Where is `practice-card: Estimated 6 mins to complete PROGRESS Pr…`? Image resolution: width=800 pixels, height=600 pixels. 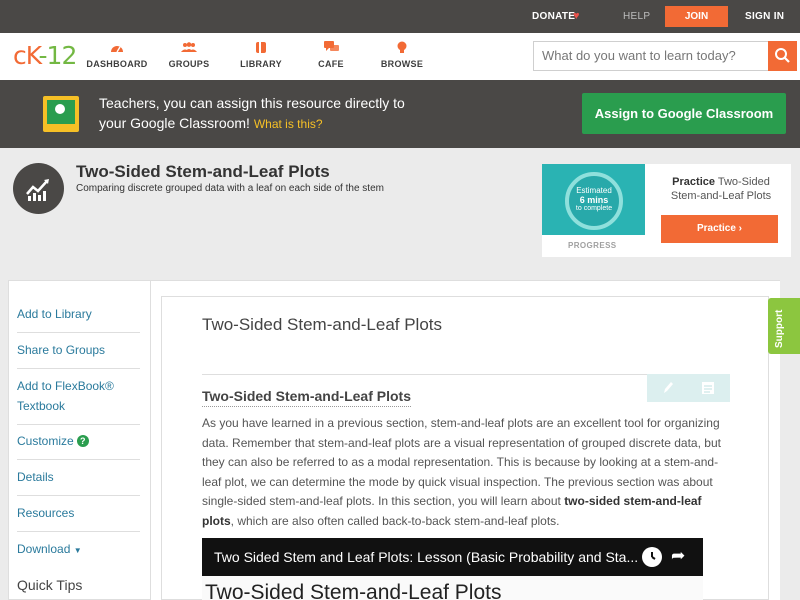 practice-card: Estimated 6 mins to complete PROGRESS Pr… is located at coordinates (666, 210).